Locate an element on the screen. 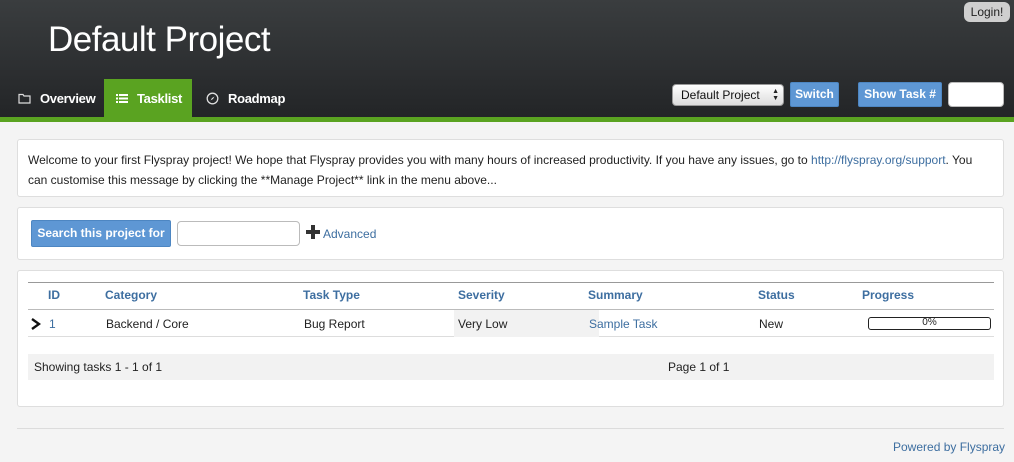  column-header-summary: Summary is located at coordinates (615, 295).